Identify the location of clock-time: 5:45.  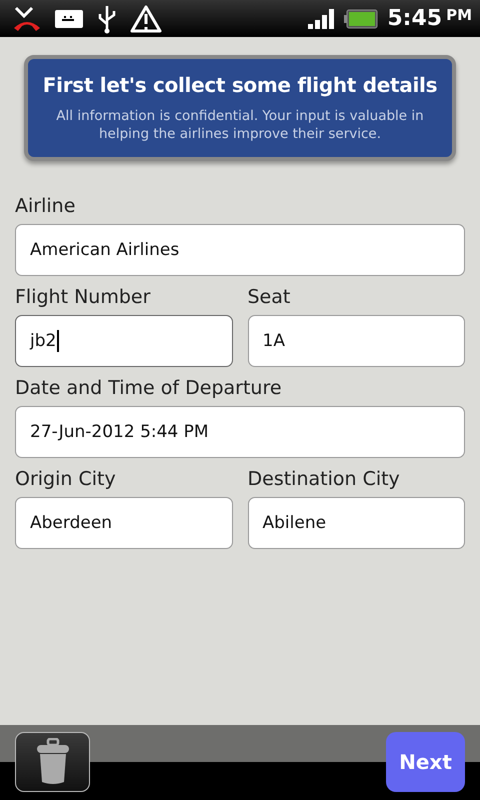
(414, 18).